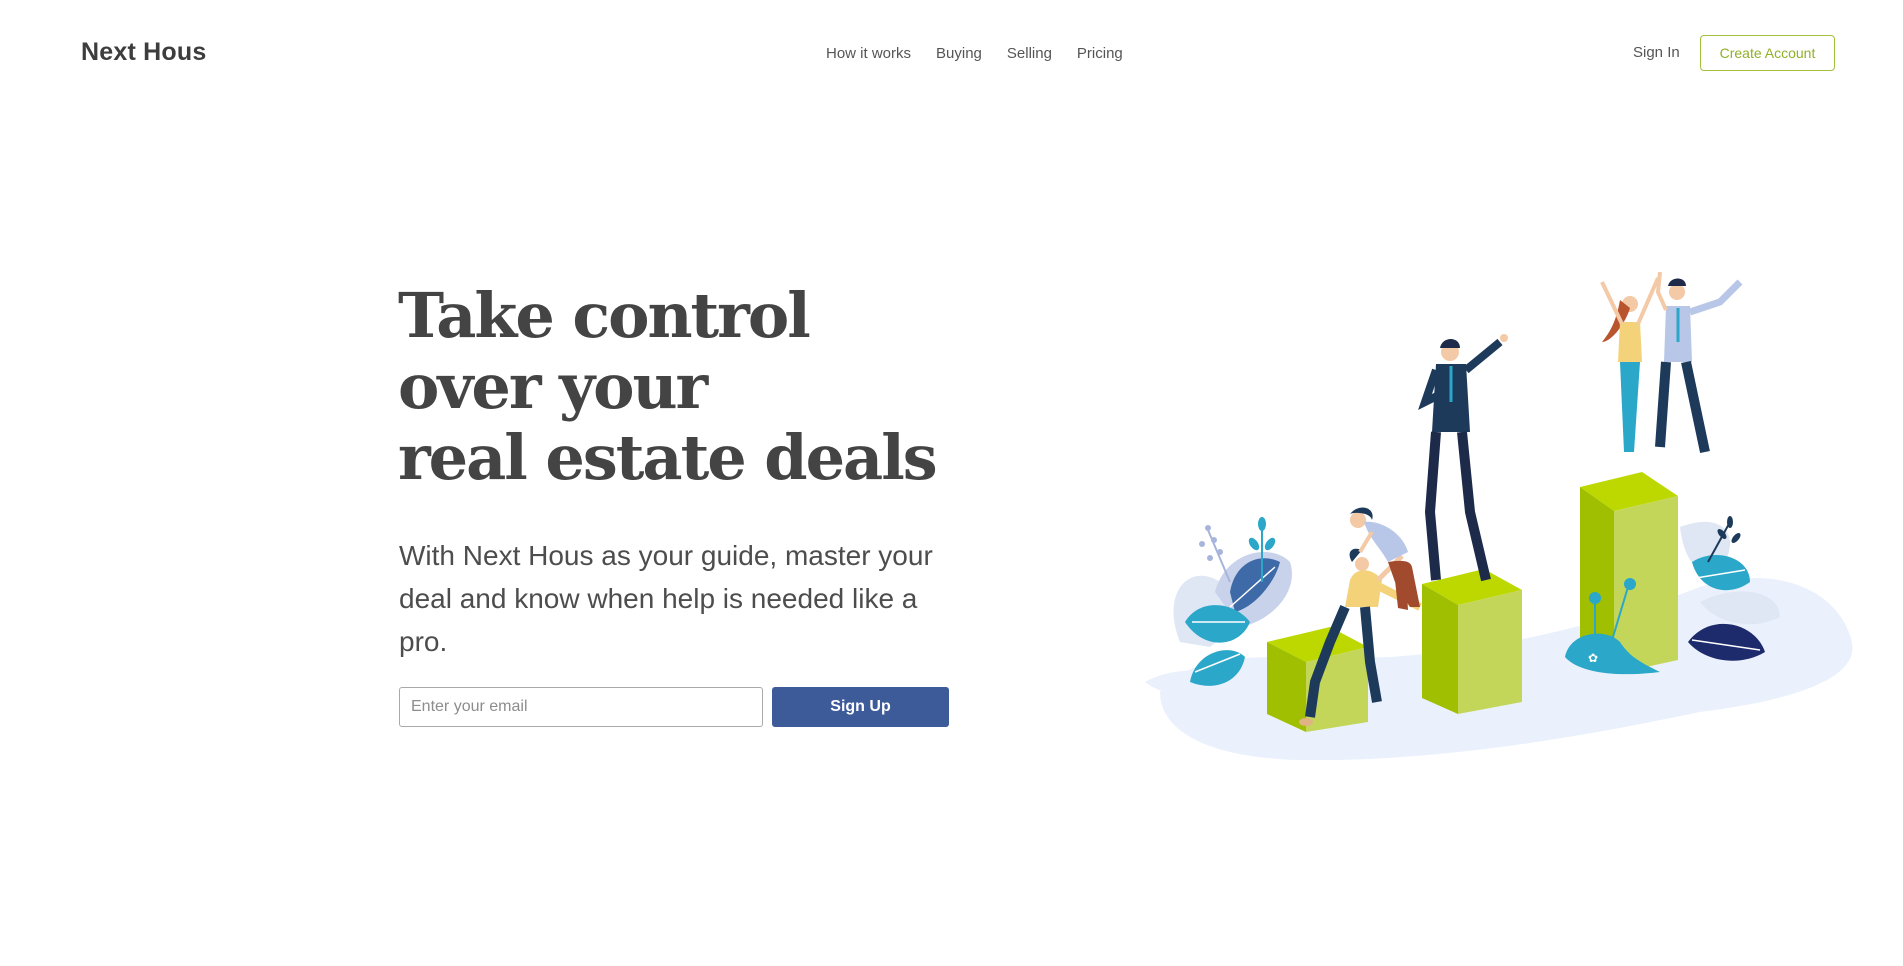 This screenshot has width=1903, height=966. What do you see at coordinates (1656, 52) in the screenshot?
I see `sign-in-link: Sign In` at bounding box center [1656, 52].